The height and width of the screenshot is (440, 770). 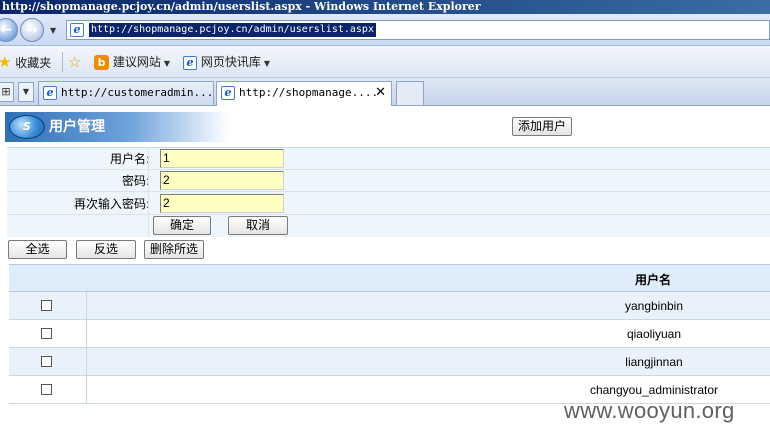 What do you see at coordinates (389, 306) in the screenshot?
I see `table-row: yangbinbin` at bounding box center [389, 306].